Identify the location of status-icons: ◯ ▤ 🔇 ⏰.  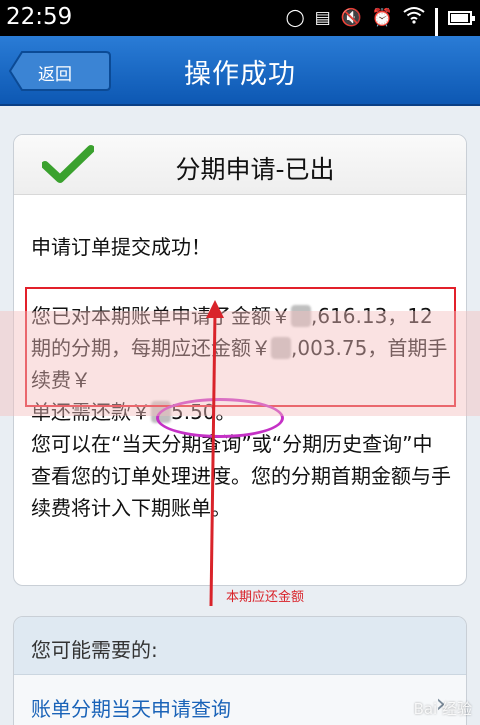
(380, 29).